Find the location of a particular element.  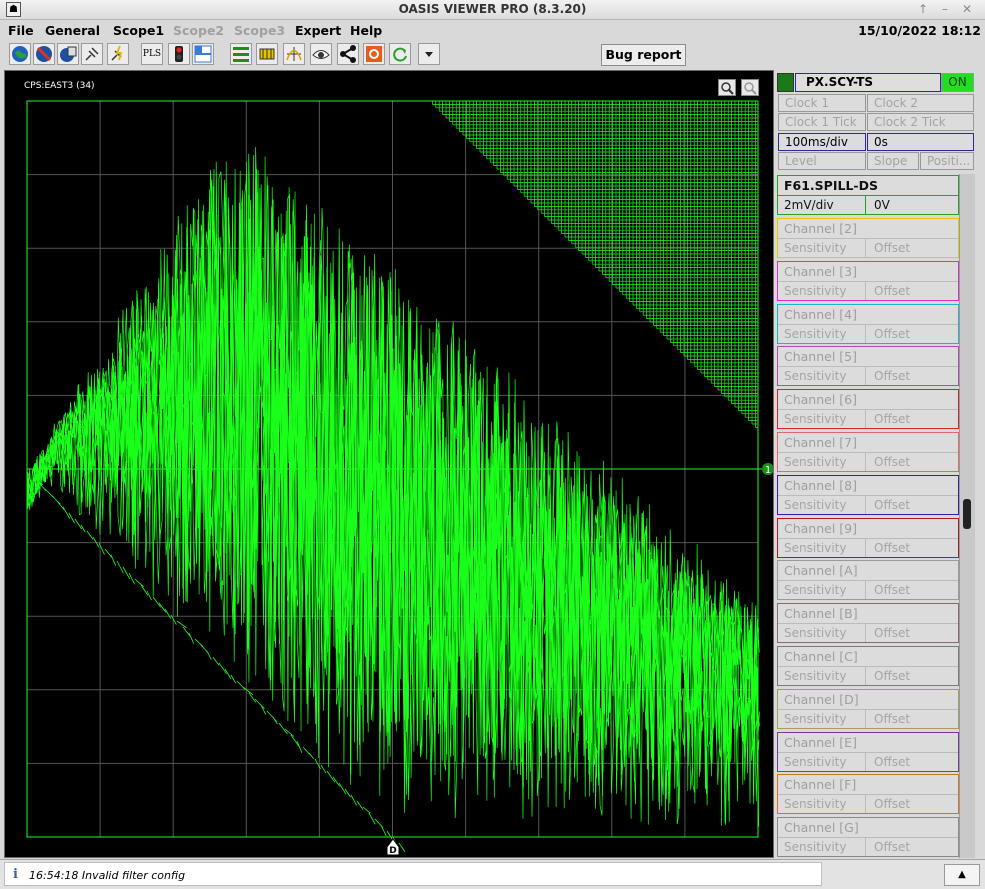

channel-name: Channel [3] is located at coordinates (868, 271).